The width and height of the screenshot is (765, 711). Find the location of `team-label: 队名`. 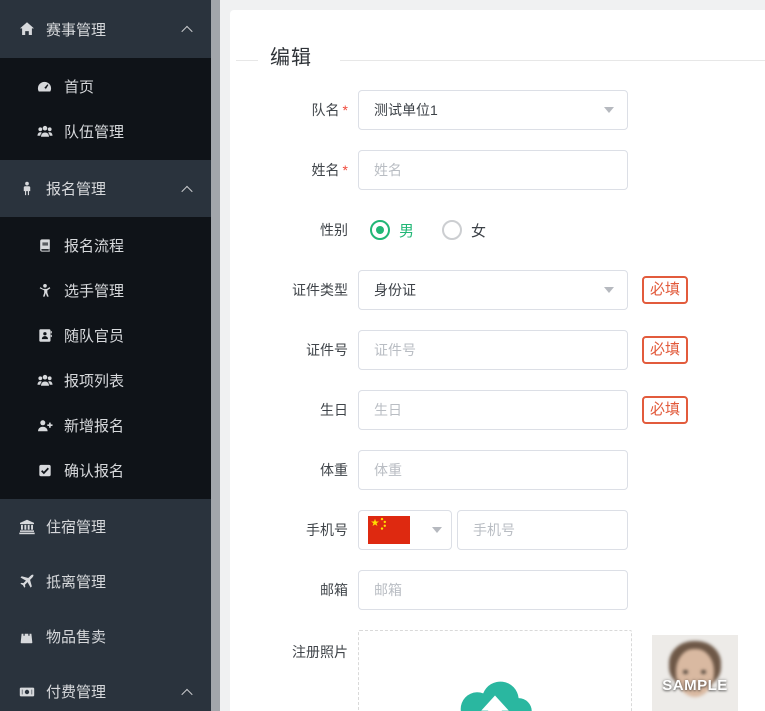

team-label: 队名 is located at coordinates (325, 110).